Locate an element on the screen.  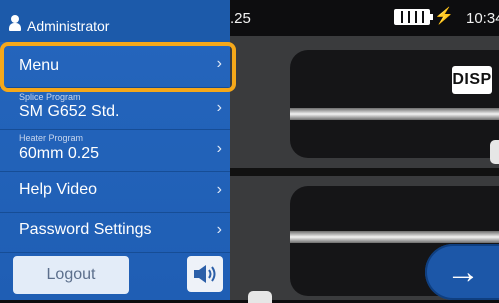
arrow-right-icon: → is located at coordinates (463, 272).